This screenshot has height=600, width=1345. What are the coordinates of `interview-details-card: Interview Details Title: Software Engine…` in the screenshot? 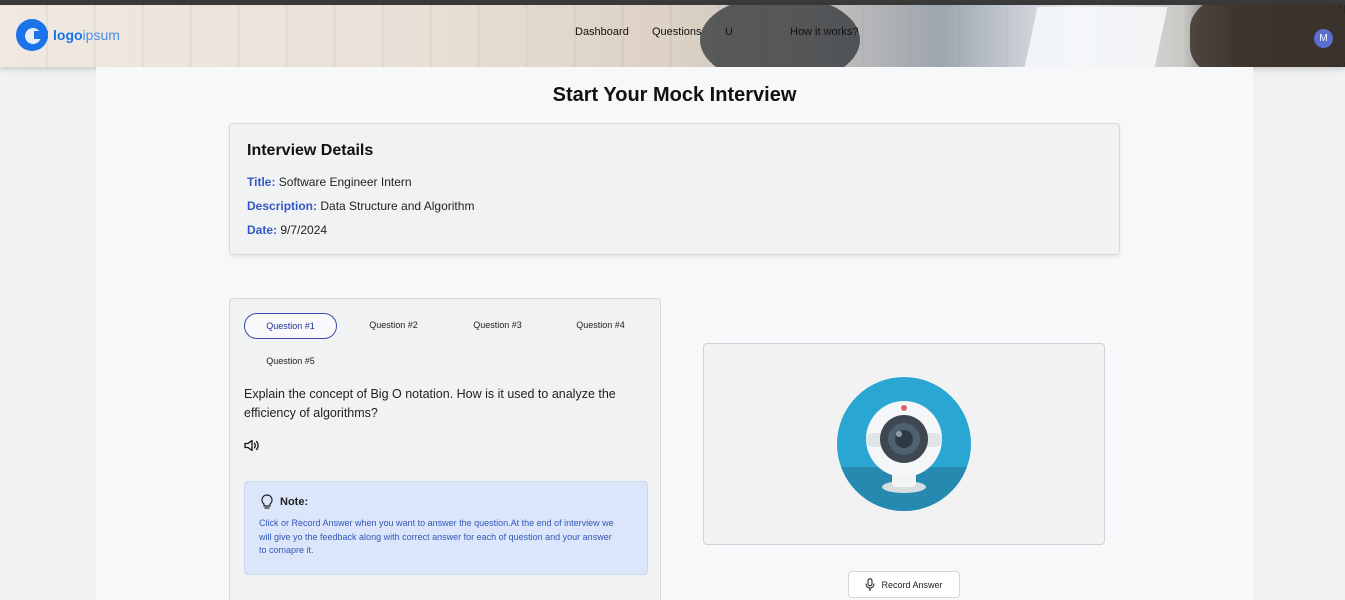 It's located at (674, 189).